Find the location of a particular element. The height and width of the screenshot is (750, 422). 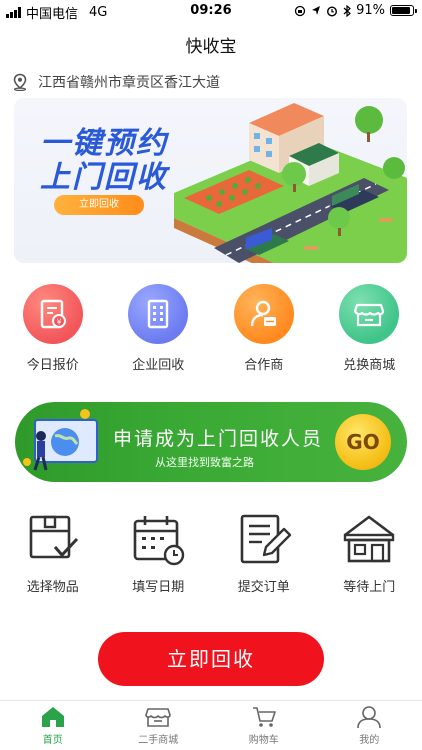

tab-label: 首页 is located at coordinates (52, 740).